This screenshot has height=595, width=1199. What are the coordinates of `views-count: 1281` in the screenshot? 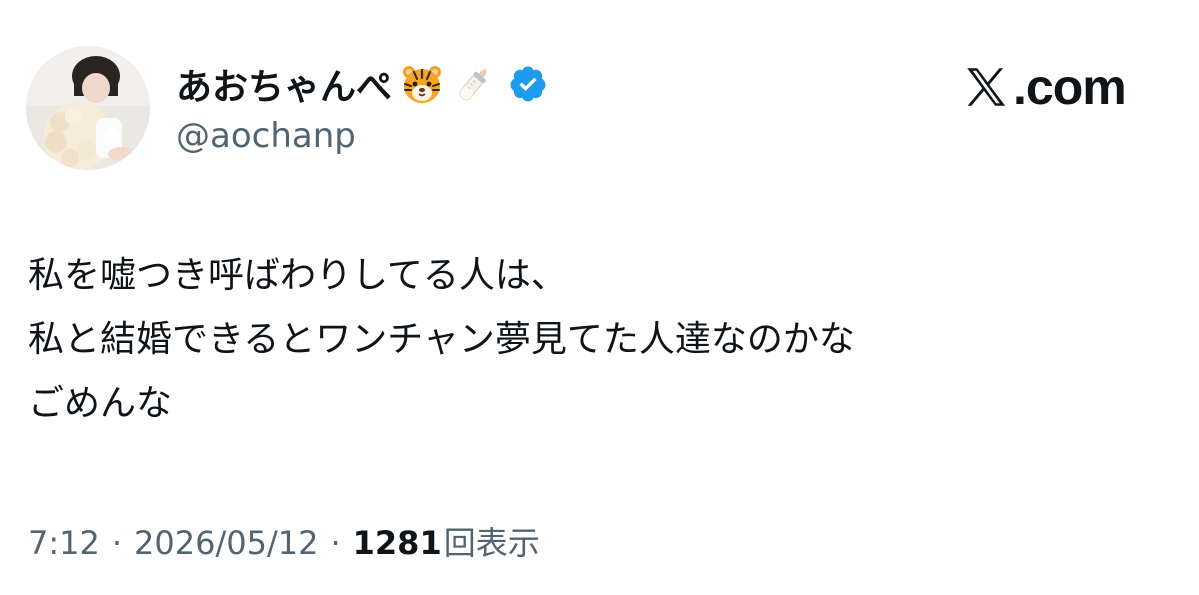 It's located at (397, 543).